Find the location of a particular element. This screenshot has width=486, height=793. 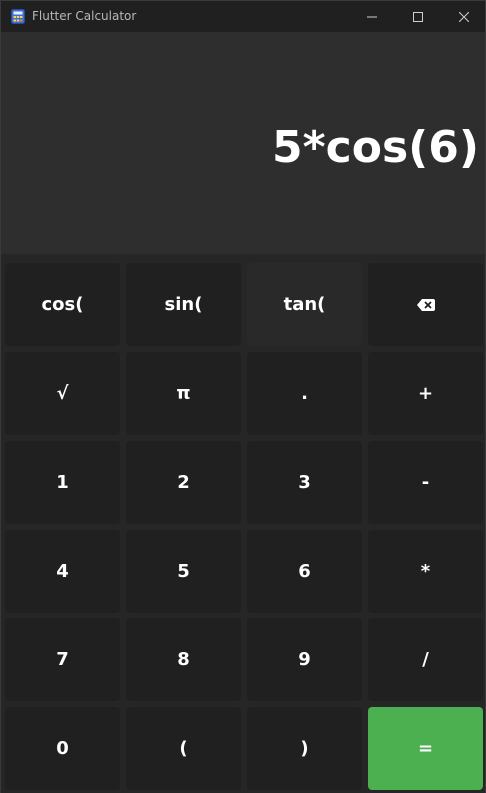

digit-1-button: 1 is located at coordinates (62, 482).